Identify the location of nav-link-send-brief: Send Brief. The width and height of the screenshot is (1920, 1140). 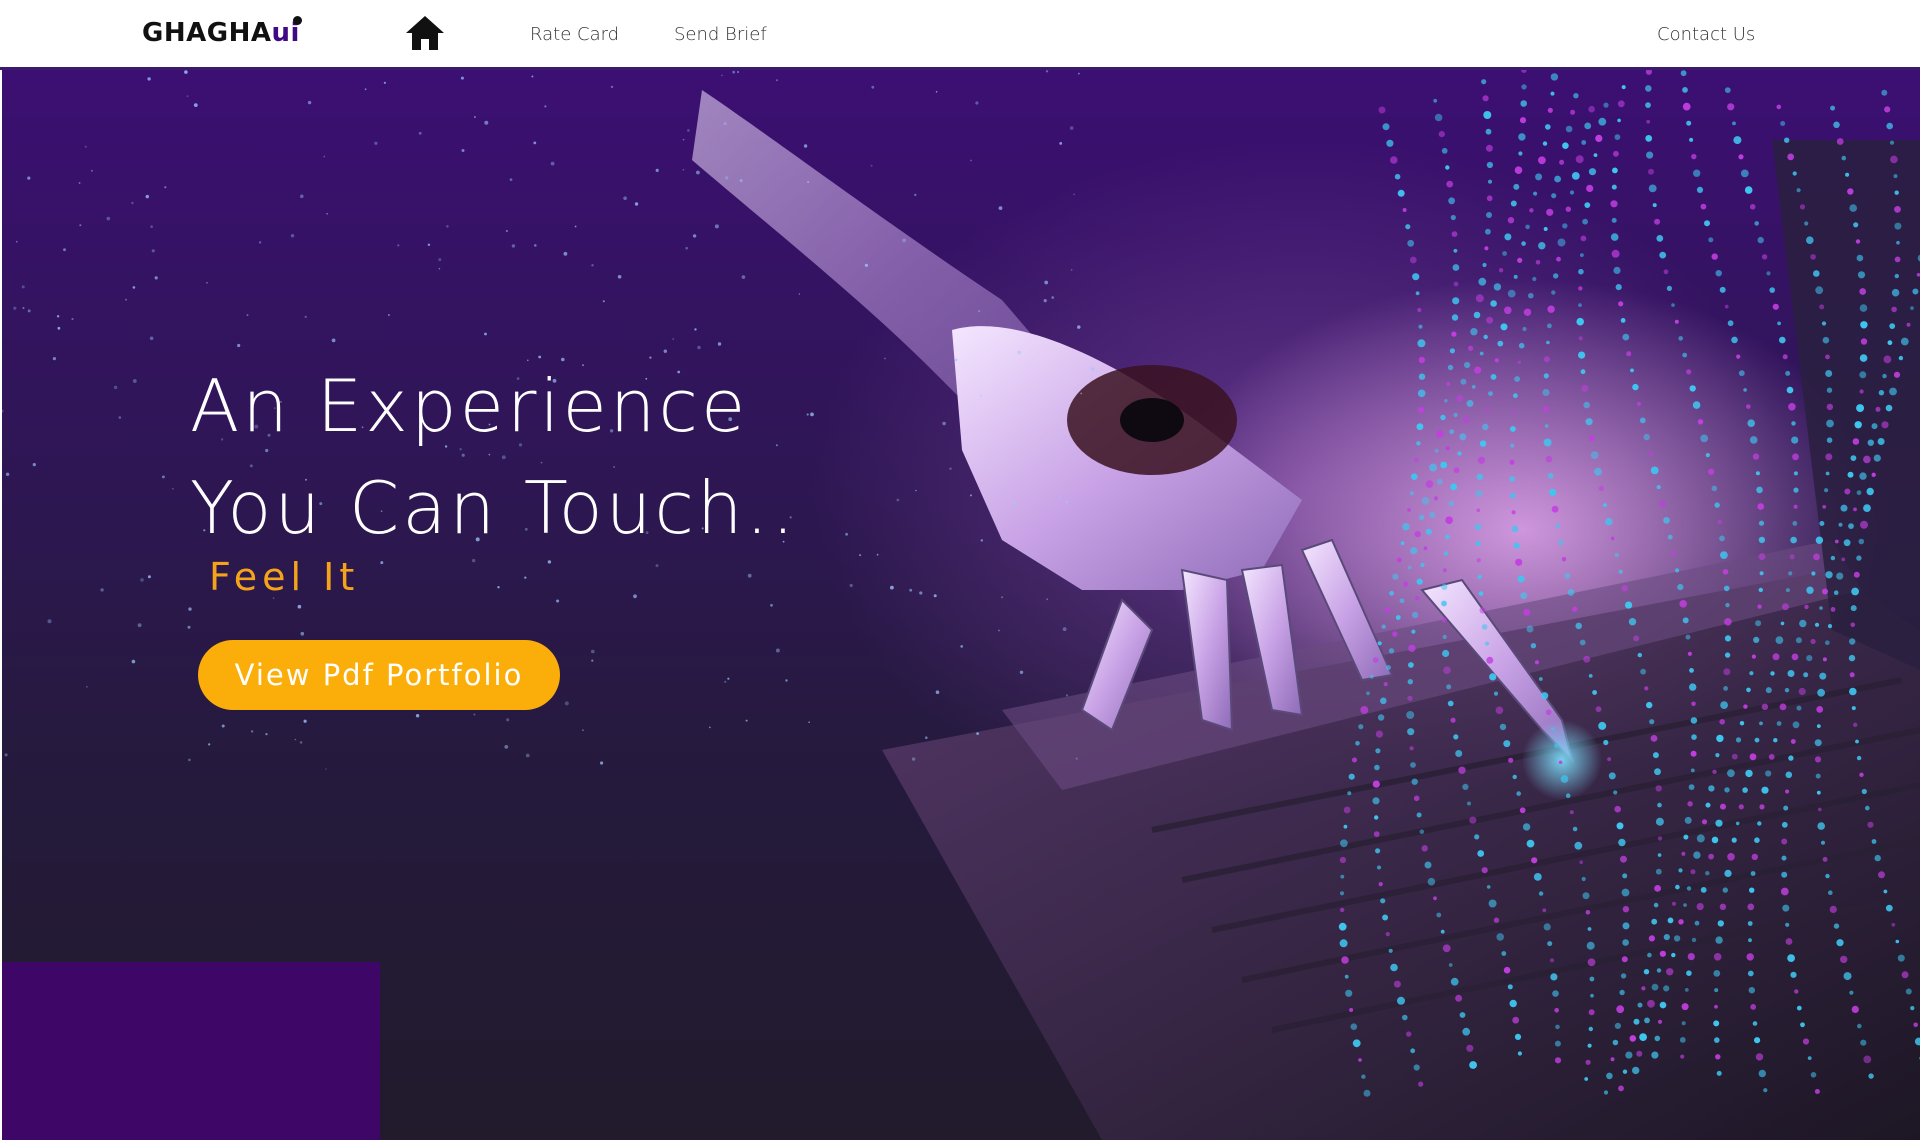
(720, 34).